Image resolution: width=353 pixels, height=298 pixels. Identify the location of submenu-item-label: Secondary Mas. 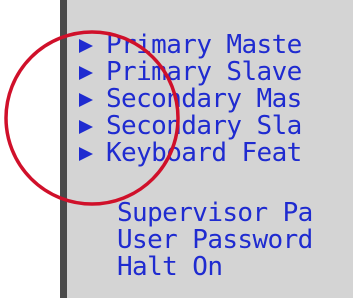
(204, 99).